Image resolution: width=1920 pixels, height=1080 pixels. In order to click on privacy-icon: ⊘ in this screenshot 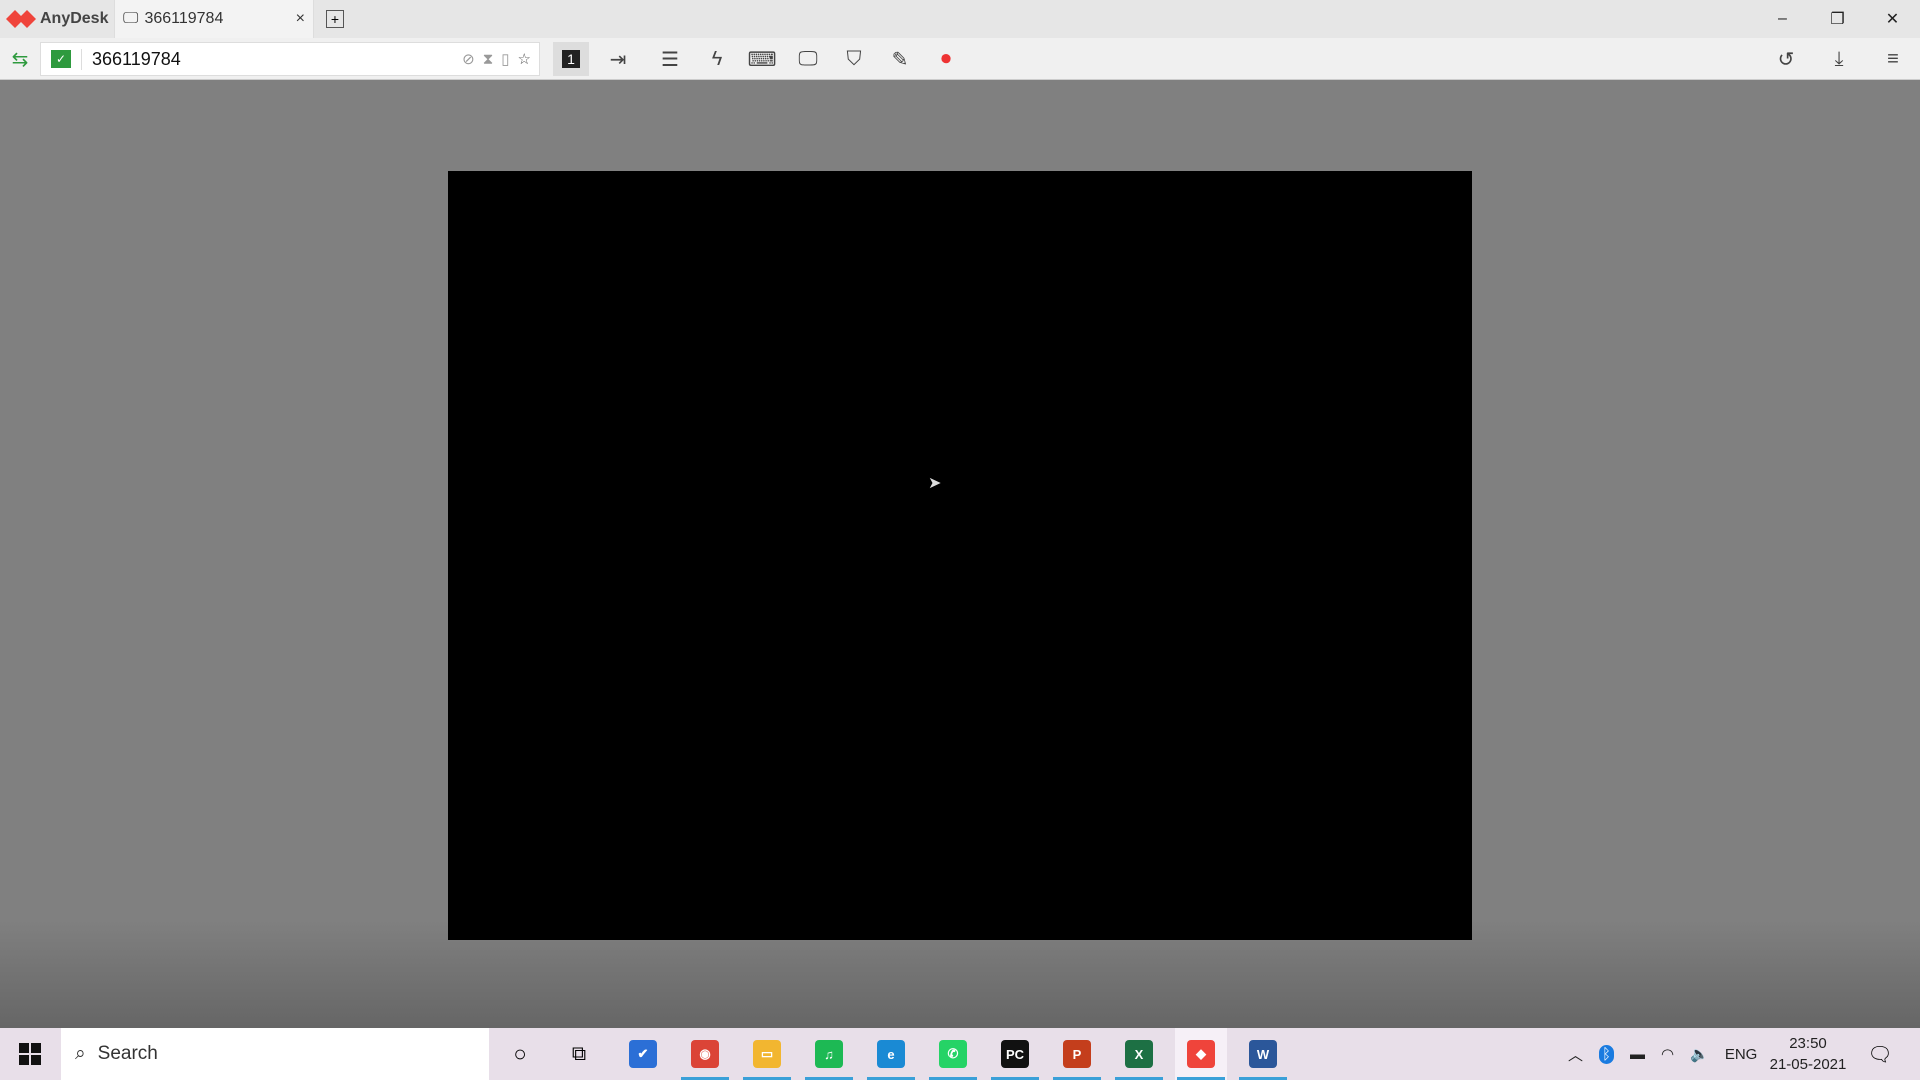, I will do `click(468, 59)`.